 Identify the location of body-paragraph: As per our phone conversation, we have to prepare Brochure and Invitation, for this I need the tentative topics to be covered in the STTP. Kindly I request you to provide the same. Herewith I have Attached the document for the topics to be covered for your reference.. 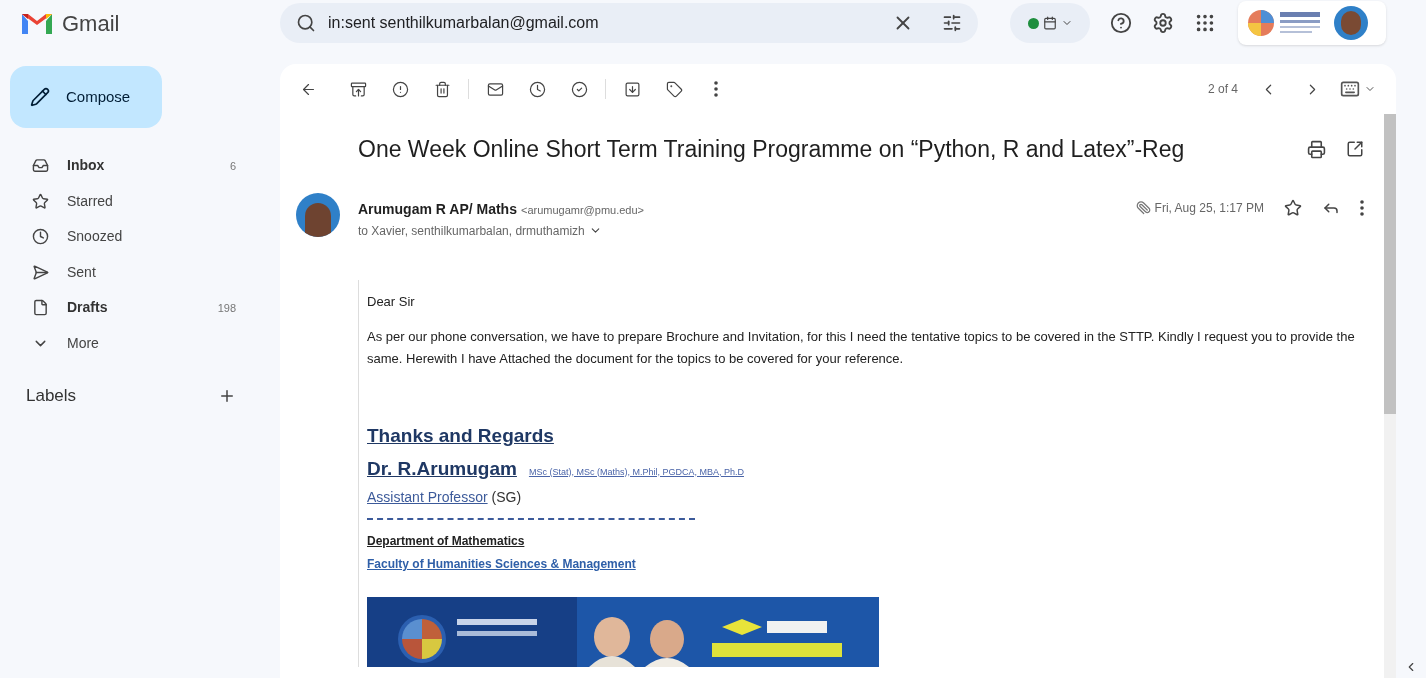
(861, 348).